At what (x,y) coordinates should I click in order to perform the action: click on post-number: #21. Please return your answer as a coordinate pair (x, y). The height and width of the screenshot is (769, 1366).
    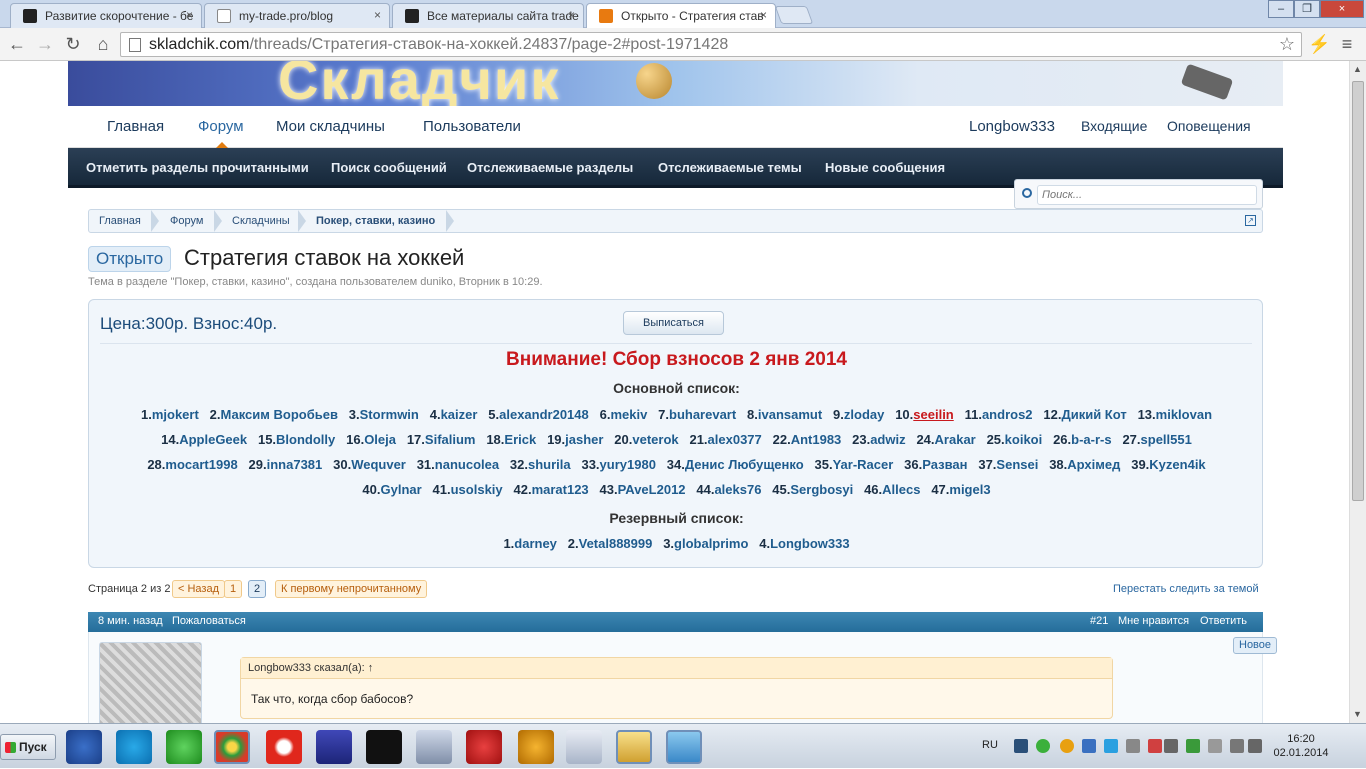
    Looking at the image, I should click on (1099, 621).